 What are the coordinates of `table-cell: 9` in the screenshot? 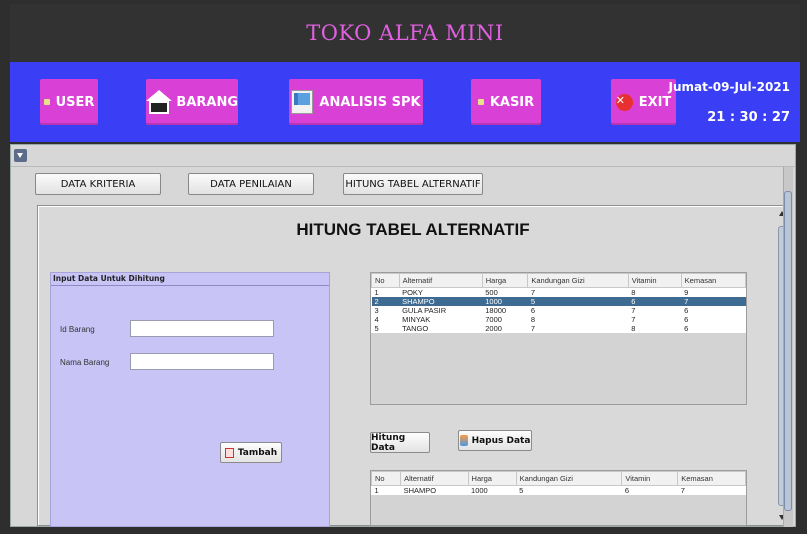 It's located at (686, 292).